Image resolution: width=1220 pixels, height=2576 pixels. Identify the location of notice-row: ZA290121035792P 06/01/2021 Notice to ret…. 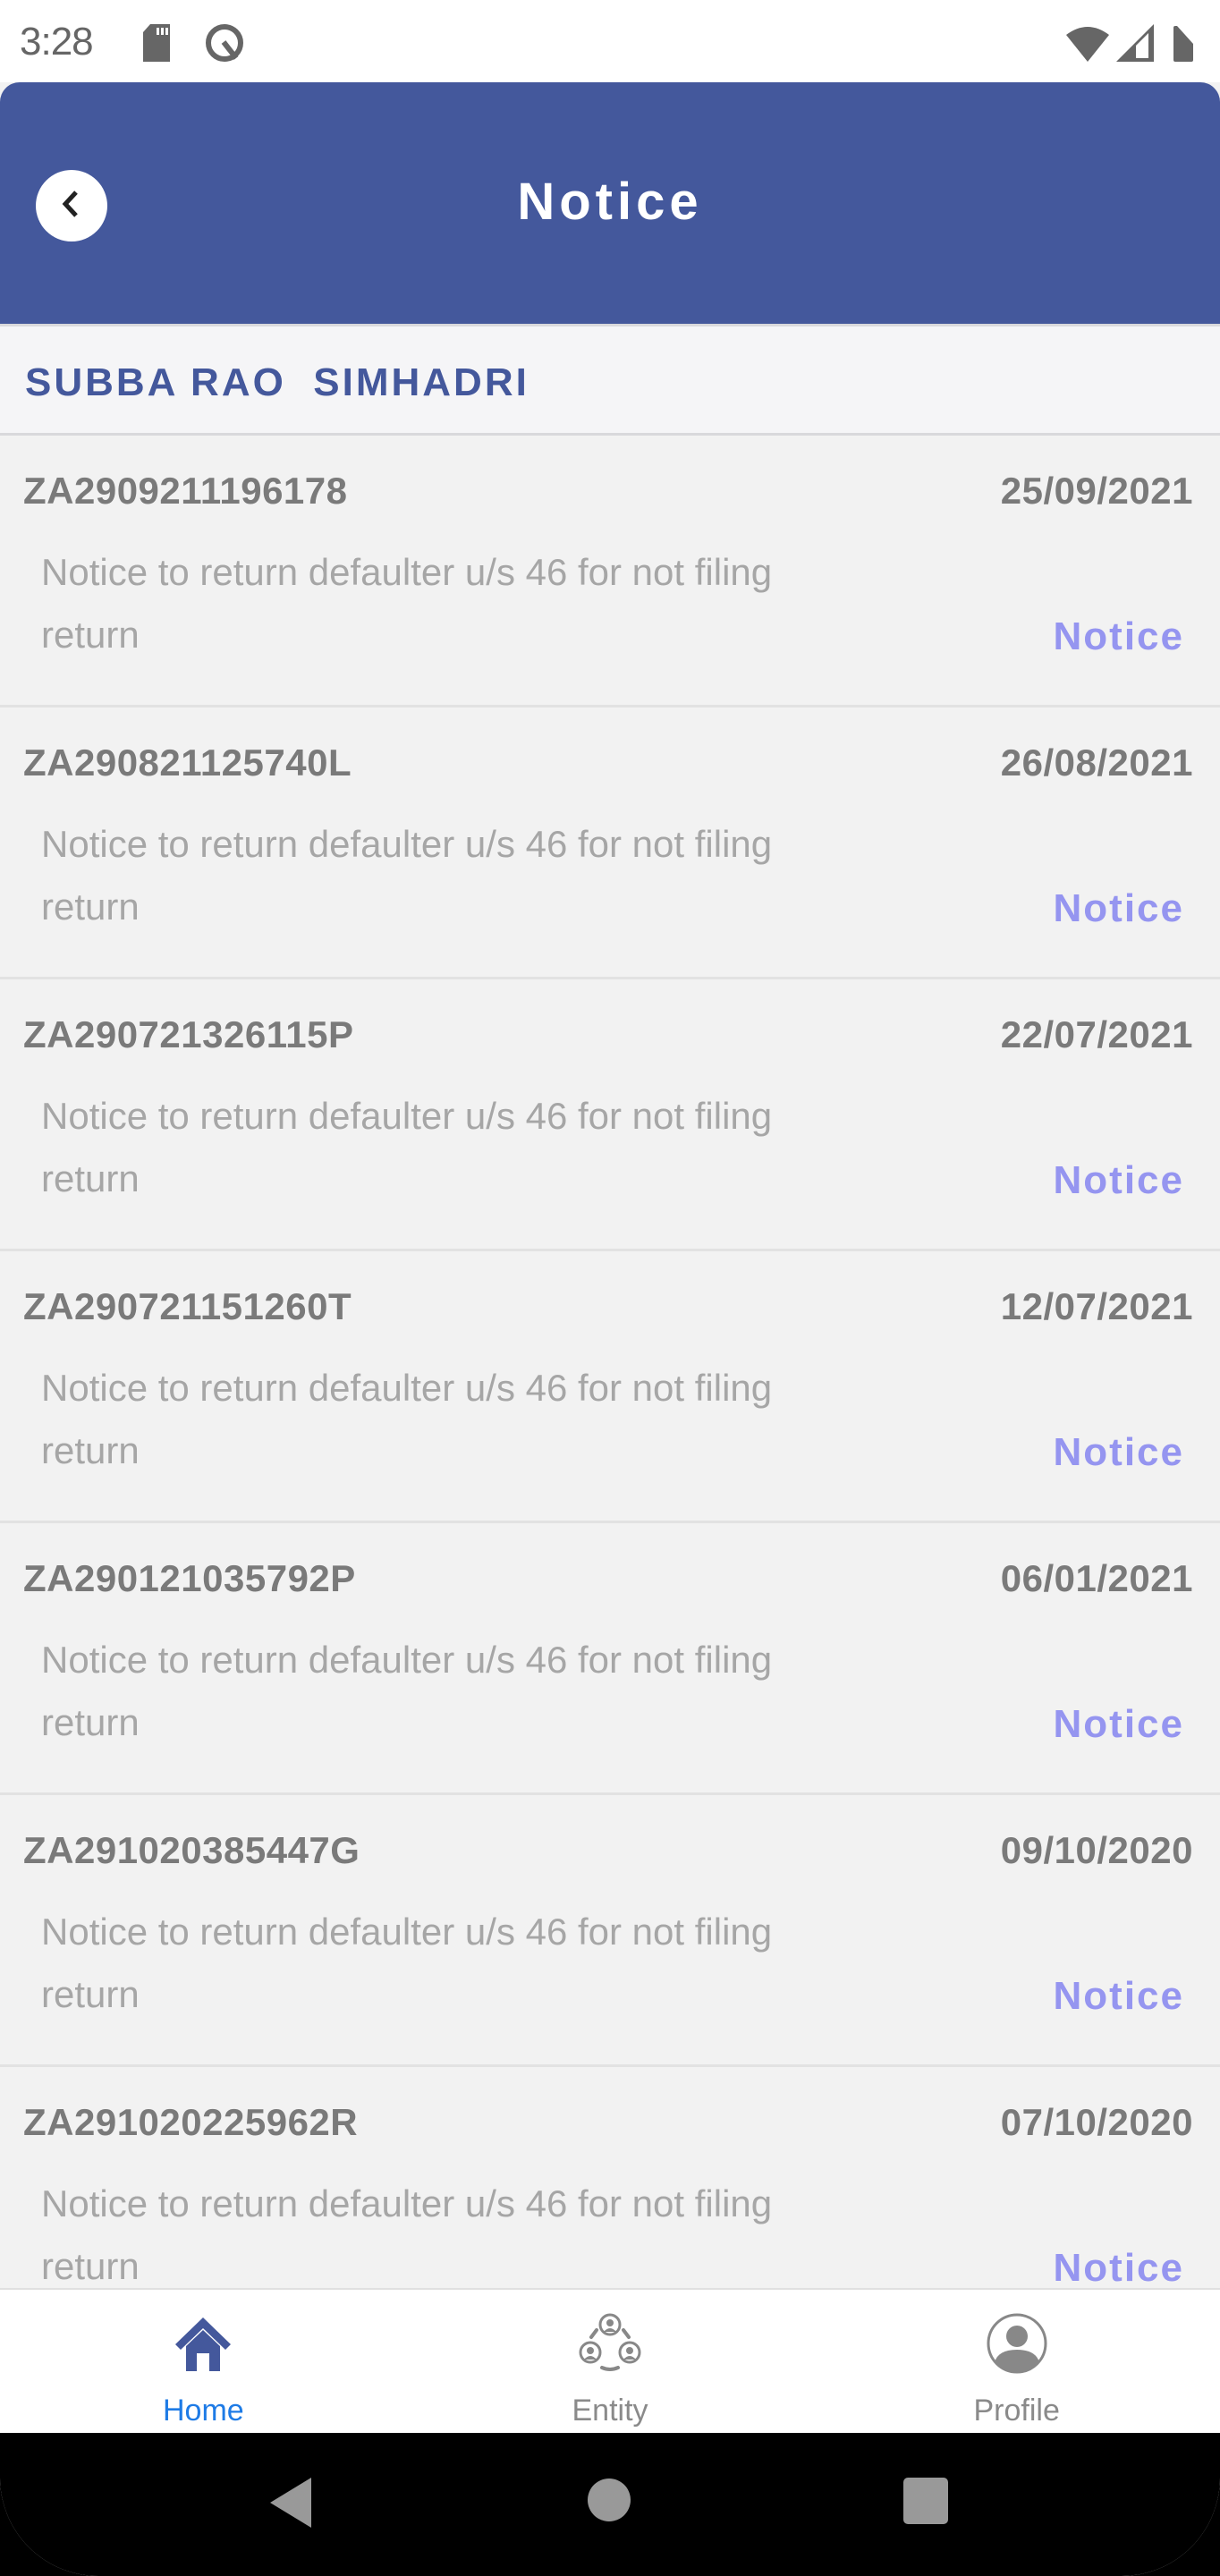
(610, 1659).